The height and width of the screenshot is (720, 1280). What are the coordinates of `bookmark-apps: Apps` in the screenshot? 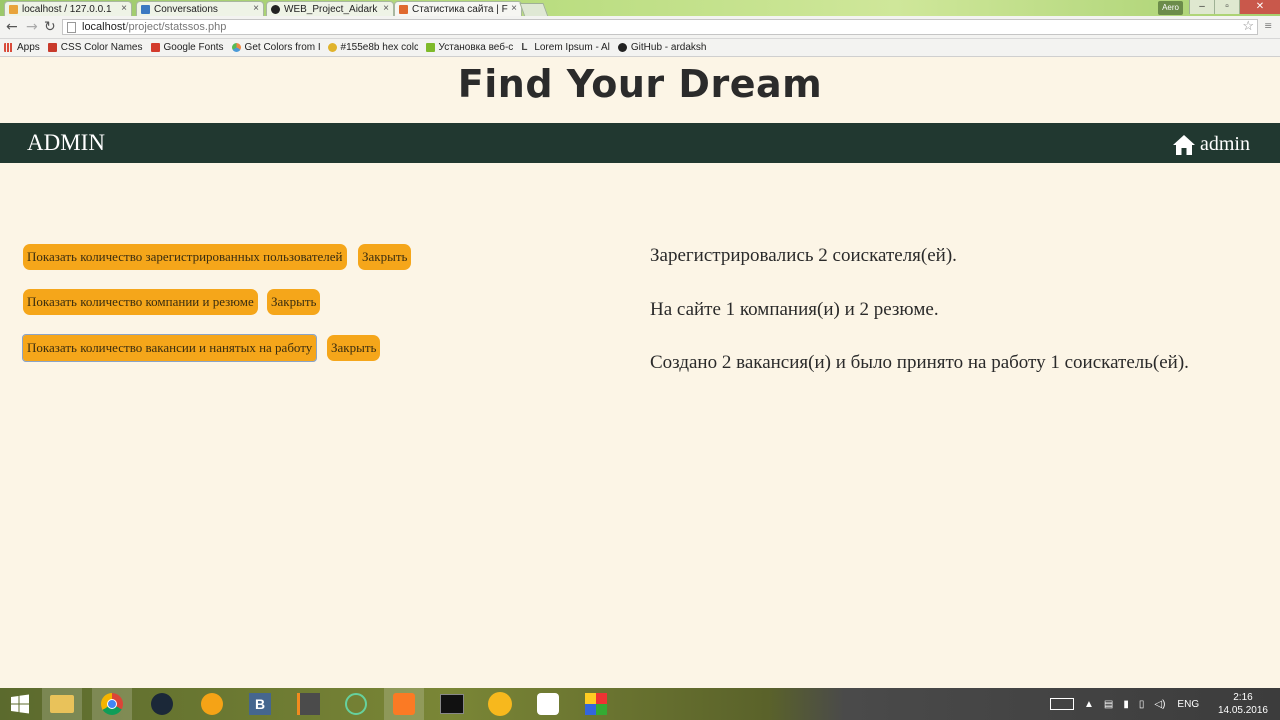 It's located at (22, 47).